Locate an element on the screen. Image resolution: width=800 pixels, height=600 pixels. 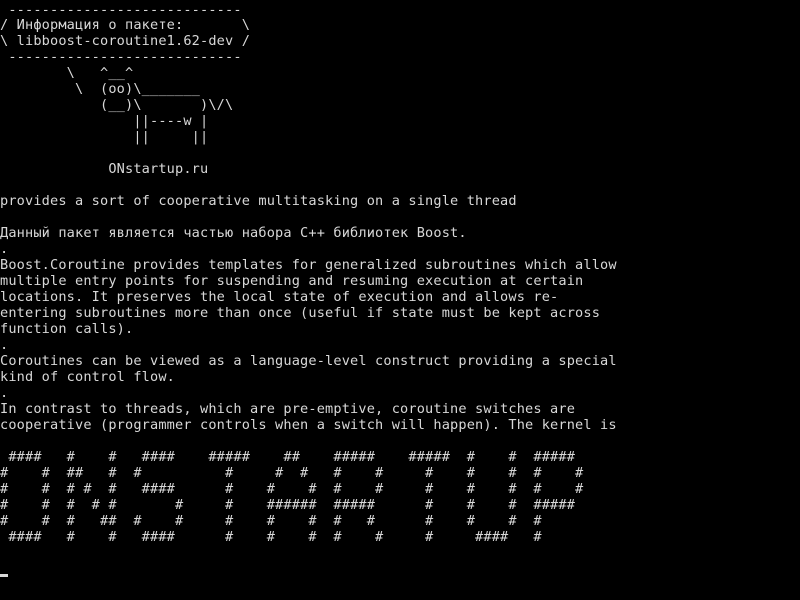
ascii-art-line: # # # ## # # # # # # # # # # # is located at coordinates (271, 521).